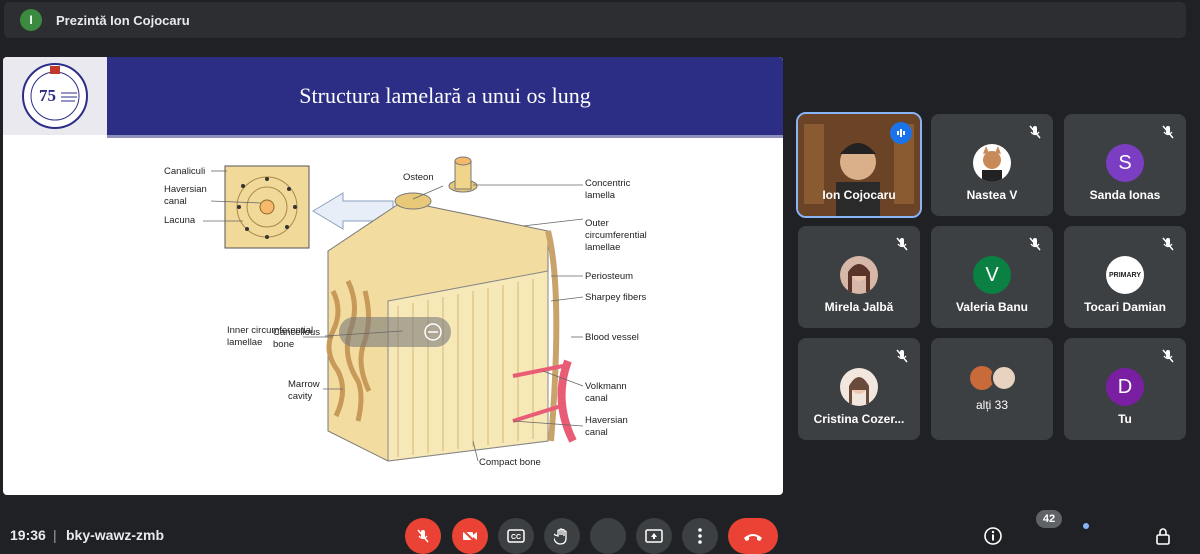 Image resolution: width=1200 pixels, height=554 pixels. I want to click on participant-name: Valeria Banu, so click(992, 307).